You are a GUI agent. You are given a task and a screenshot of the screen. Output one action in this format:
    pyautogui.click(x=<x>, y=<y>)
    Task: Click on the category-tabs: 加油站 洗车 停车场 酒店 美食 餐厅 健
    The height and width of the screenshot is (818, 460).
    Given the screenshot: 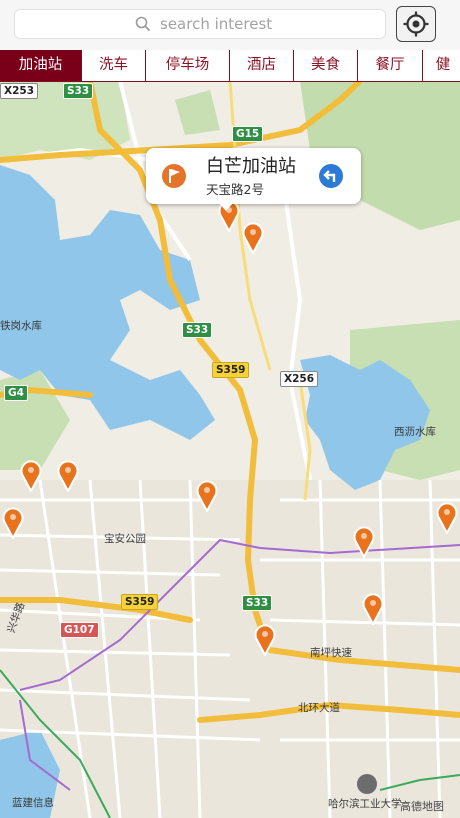 What is the action you would take?
    pyautogui.click(x=230, y=66)
    